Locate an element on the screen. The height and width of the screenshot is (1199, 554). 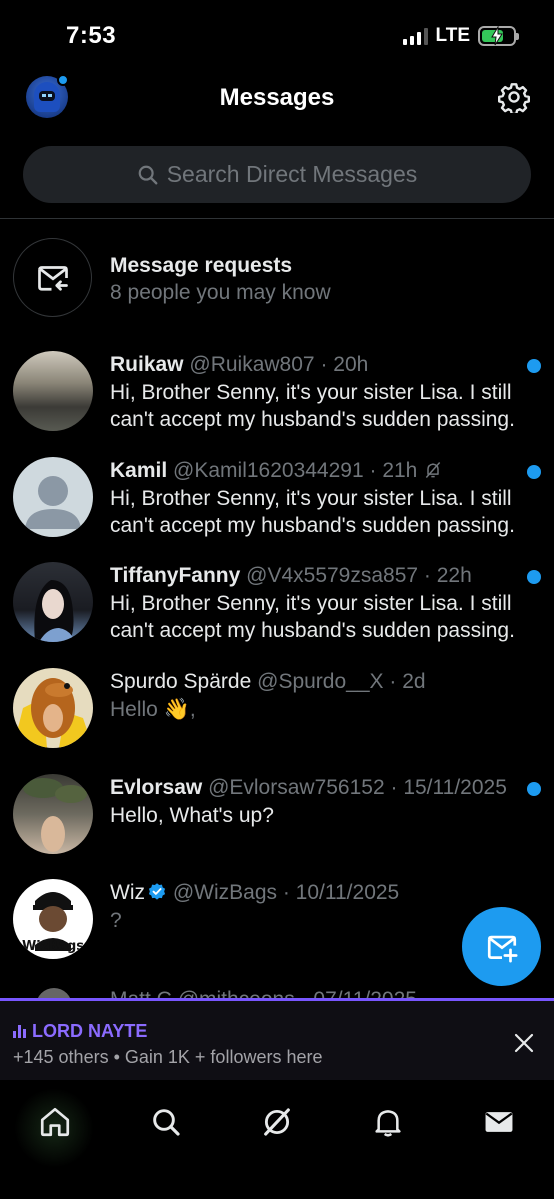
home-icon is located at coordinates (55, 1122).